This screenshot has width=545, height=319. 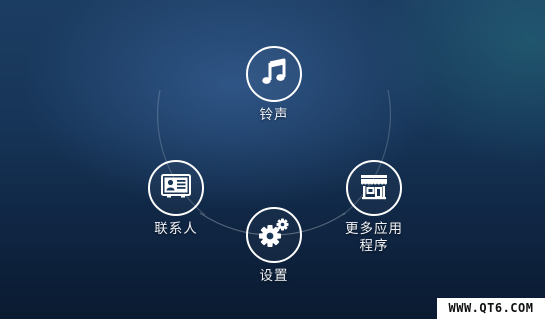 I want to click on contact-card-icon, so click(x=176, y=188).